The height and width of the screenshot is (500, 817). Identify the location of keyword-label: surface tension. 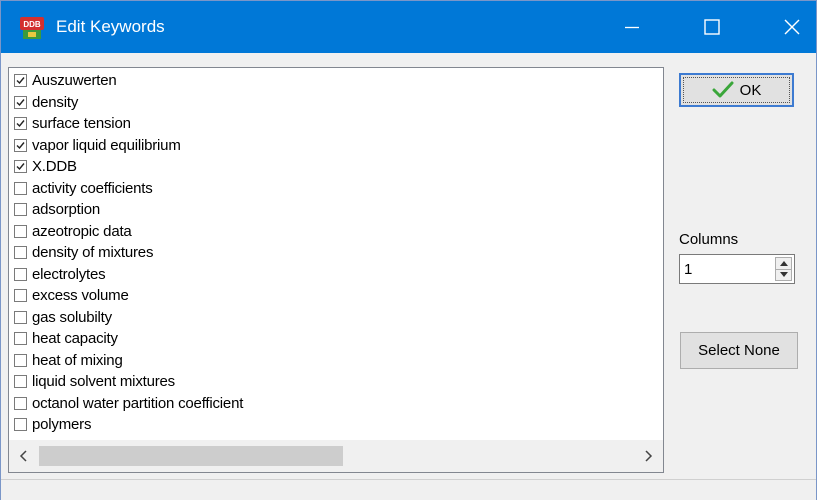
(81, 123).